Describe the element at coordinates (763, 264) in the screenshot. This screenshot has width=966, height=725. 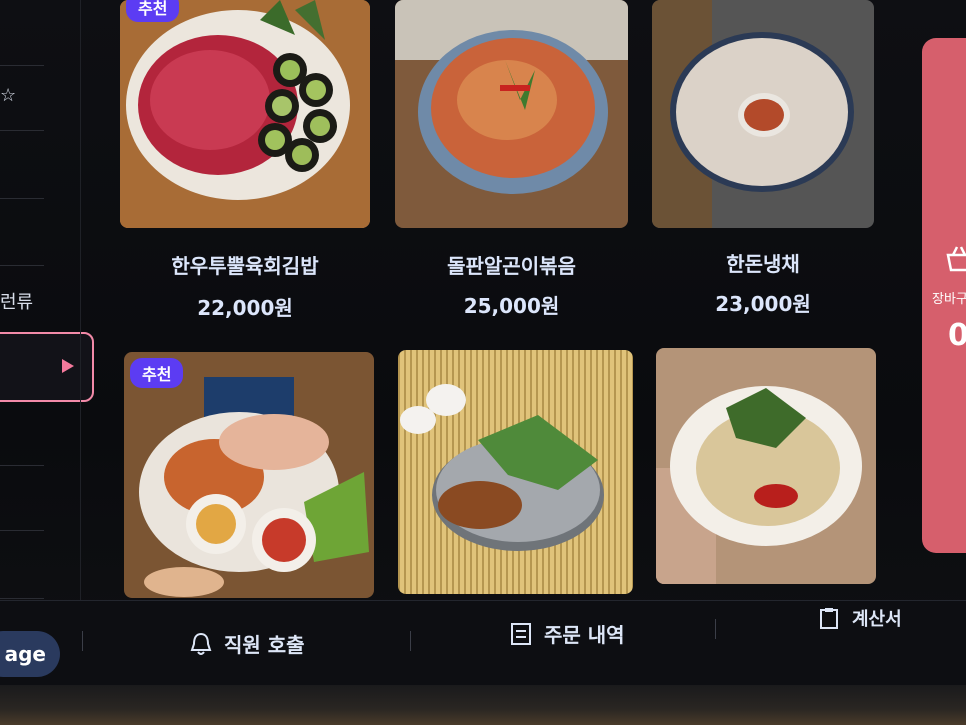
I see `menu-name: 한돈냉채` at that location.